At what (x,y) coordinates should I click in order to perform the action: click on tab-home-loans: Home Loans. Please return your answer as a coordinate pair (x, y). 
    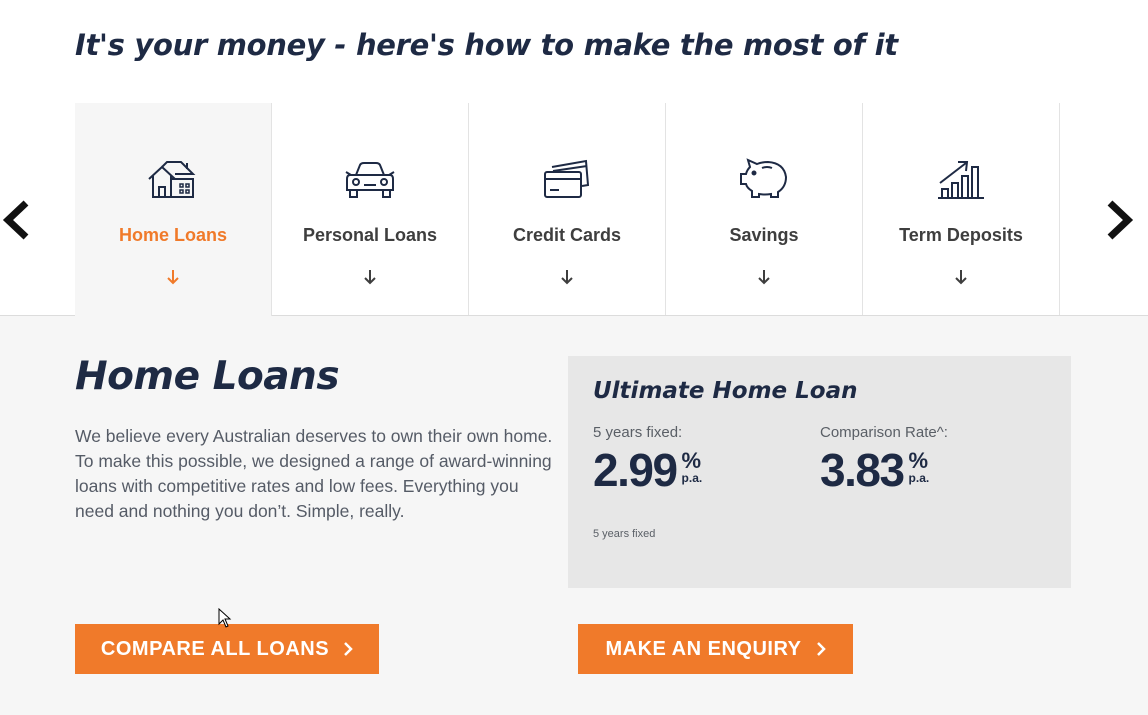
    Looking at the image, I should click on (173, 209).